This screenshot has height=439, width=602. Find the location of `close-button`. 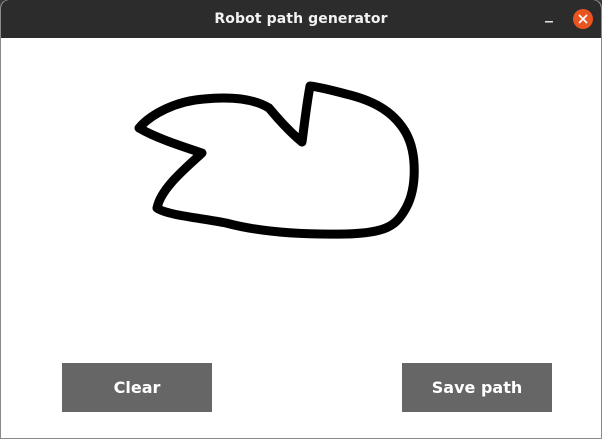

close-button is located at coordinates (583, 19).